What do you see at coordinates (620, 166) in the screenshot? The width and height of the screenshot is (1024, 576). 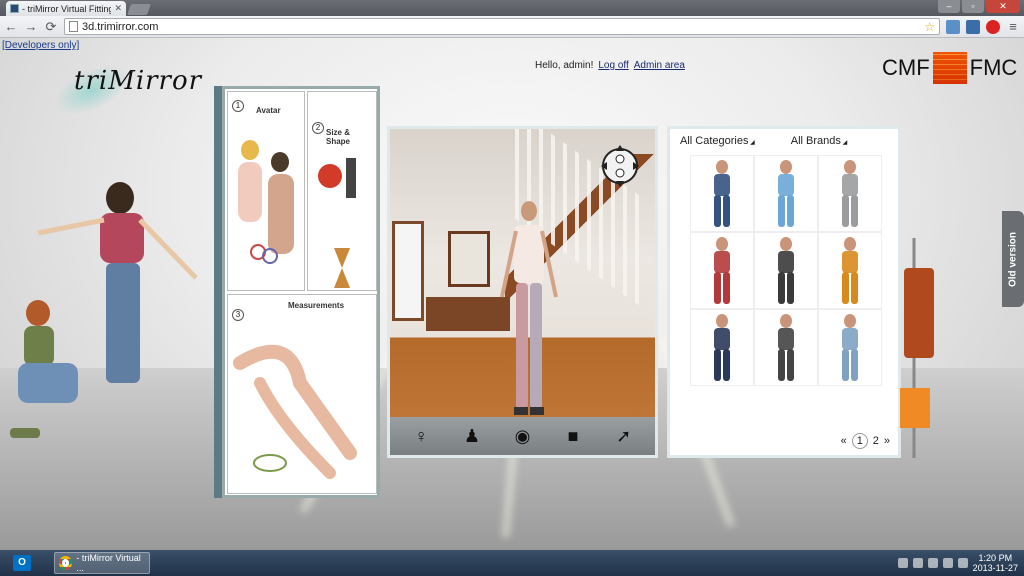 I see `camera-navigation-control` at bounding box center [620, 166].